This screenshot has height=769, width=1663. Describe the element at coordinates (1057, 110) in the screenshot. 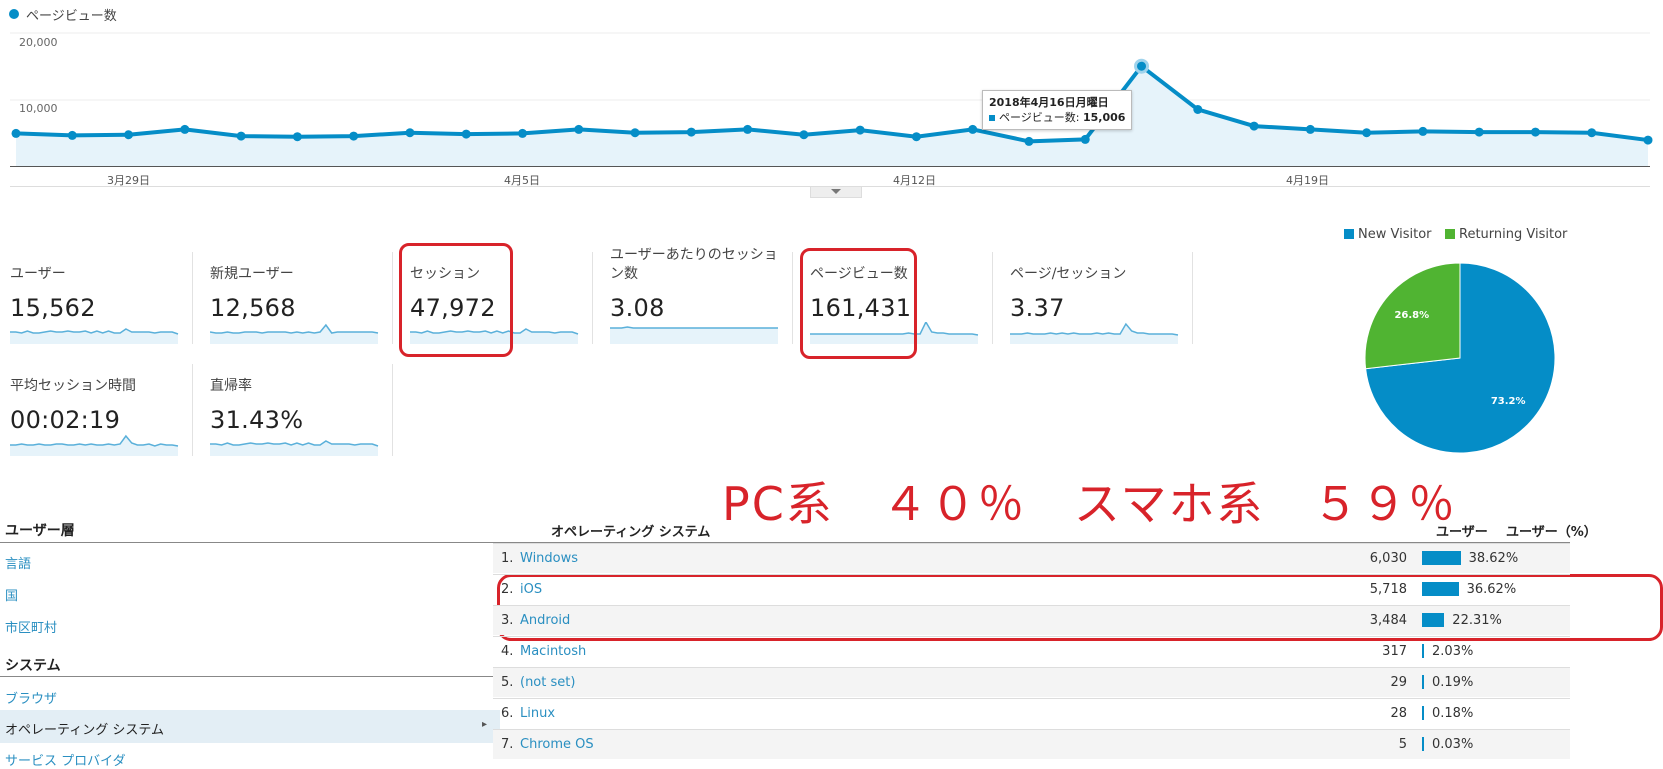

I see `chart-tooltip: 2018年4月16日月曜日 ページビュー数: 15,006` at that location.